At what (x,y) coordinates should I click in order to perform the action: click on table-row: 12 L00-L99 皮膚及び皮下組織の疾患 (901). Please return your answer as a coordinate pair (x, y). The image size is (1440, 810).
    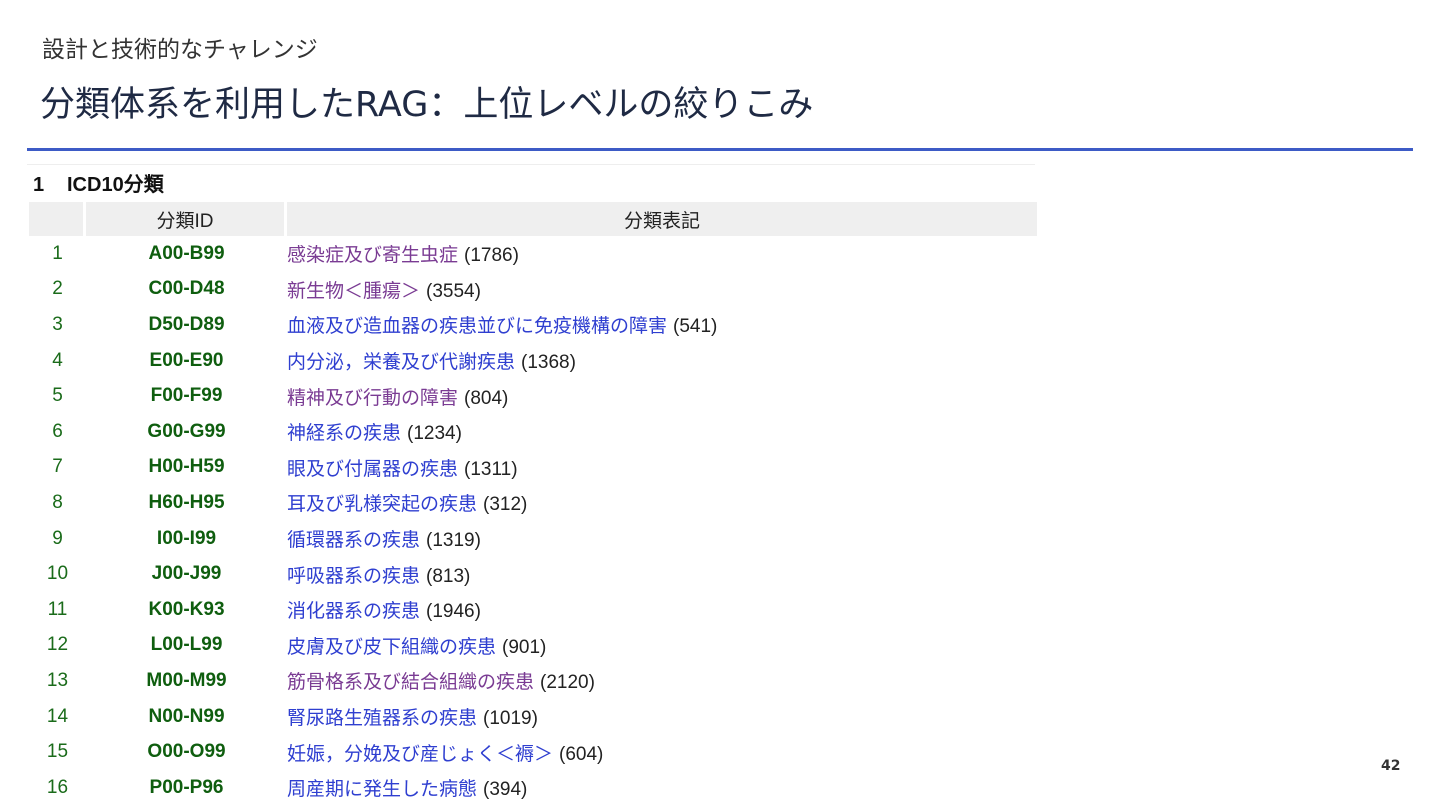
    Looking at the image, I should click on (533, 646).